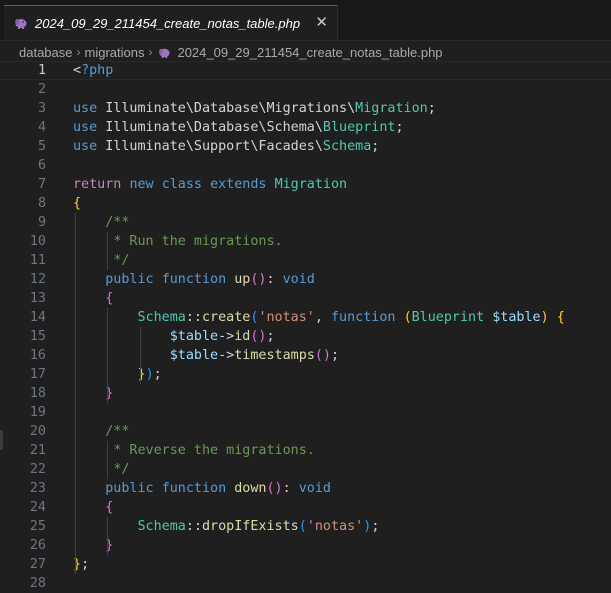 The image size is (611, 593). Describe the element at coordinates (37, 412) in the screenshot. I see `line-number: 19` at that location.